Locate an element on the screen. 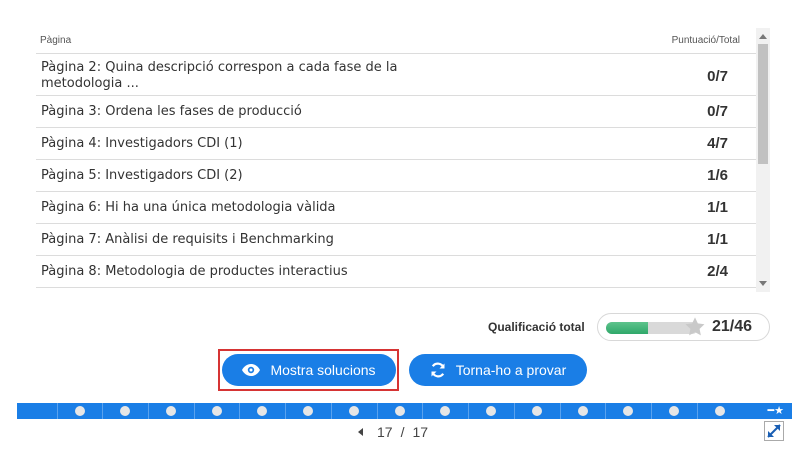  scrollbar-thumb is located at coordinates (763, 104).